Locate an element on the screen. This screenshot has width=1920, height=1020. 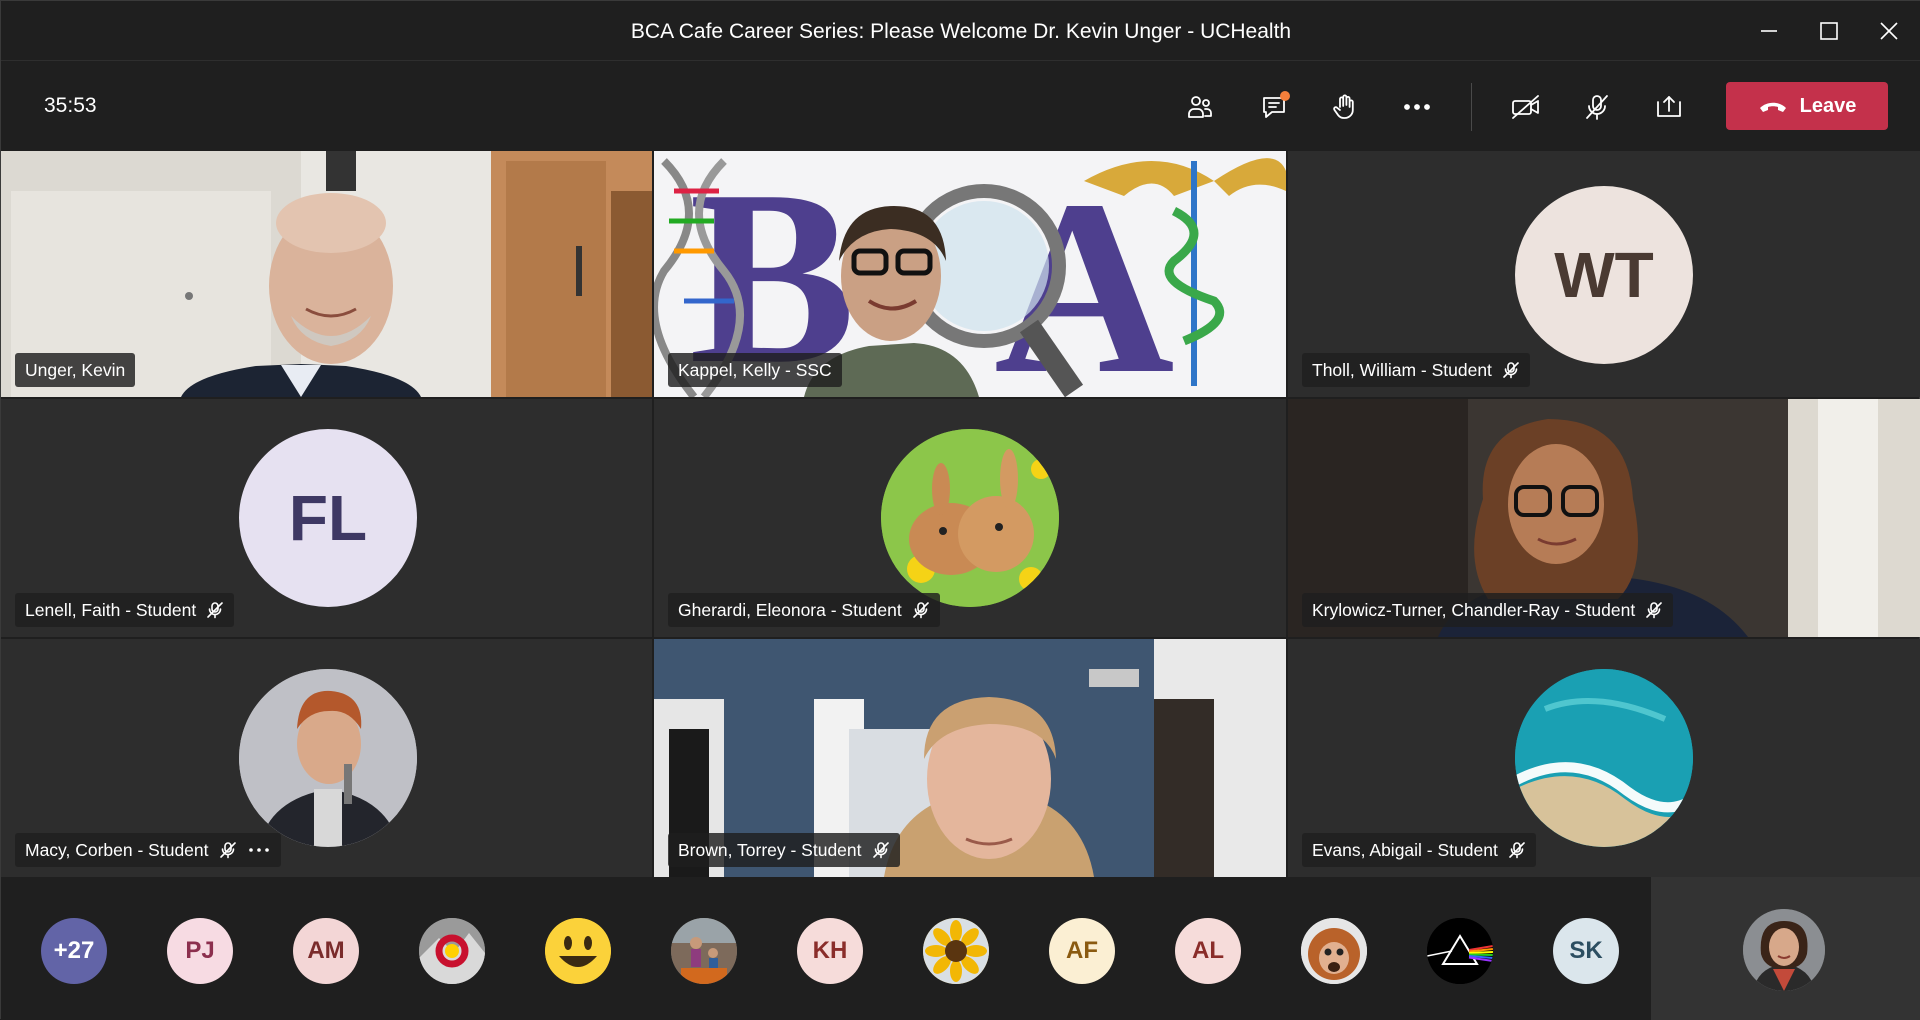
roster-initials: AM is located at coordinates (326, 950).